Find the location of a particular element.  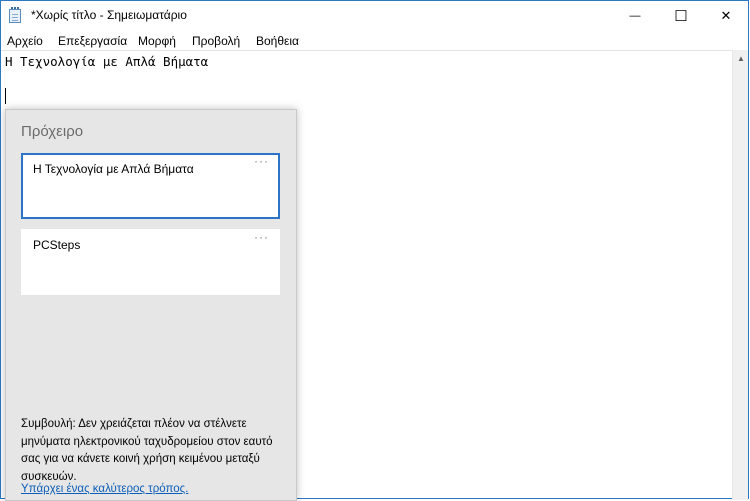

clipboard-title: Πρόχειρο is located at coordinates (52, 131).